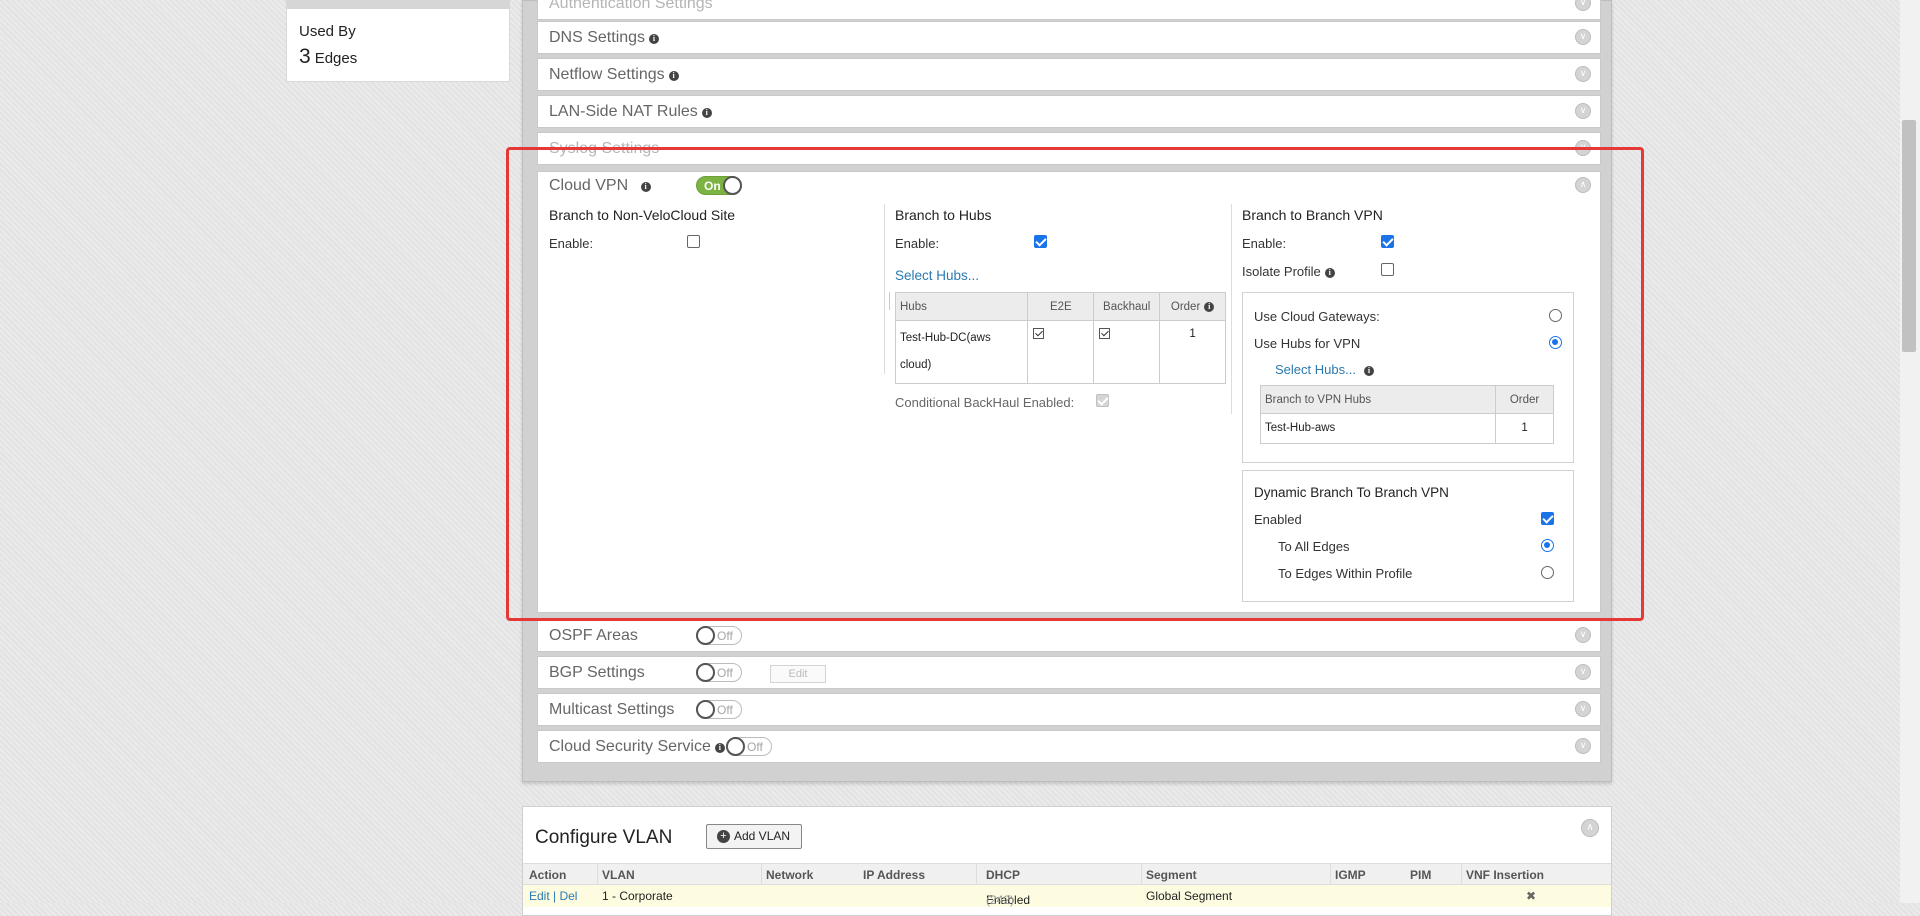  What do you see at coordinates (618, 875) in the screenshot?
I see `vlan-column-header: VLAN` at bounding box center [618, 875].